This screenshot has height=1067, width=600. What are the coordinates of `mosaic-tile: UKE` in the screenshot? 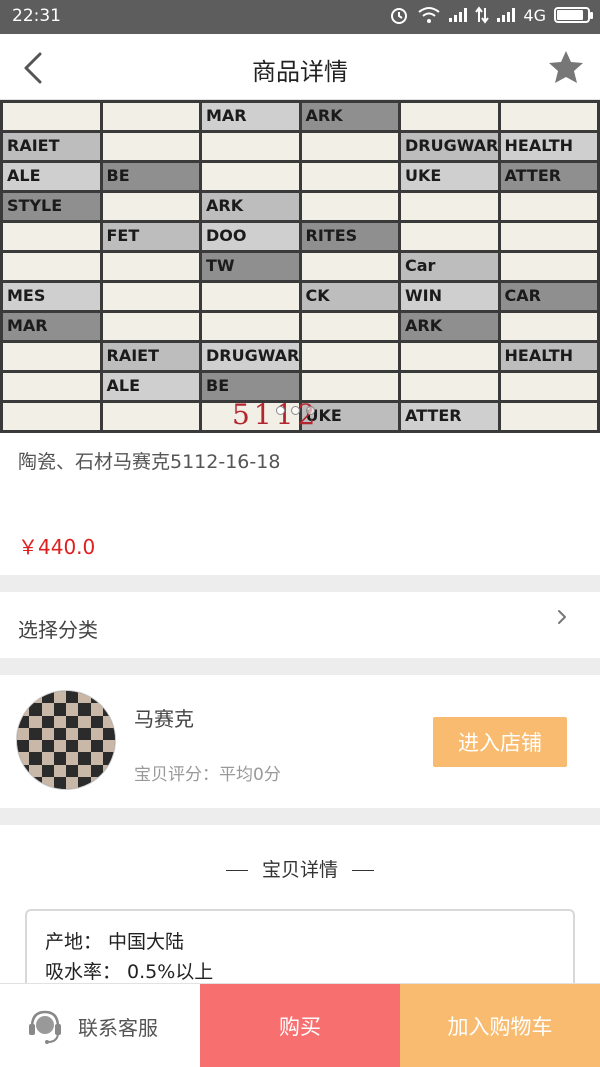 It's located at (449, 176).